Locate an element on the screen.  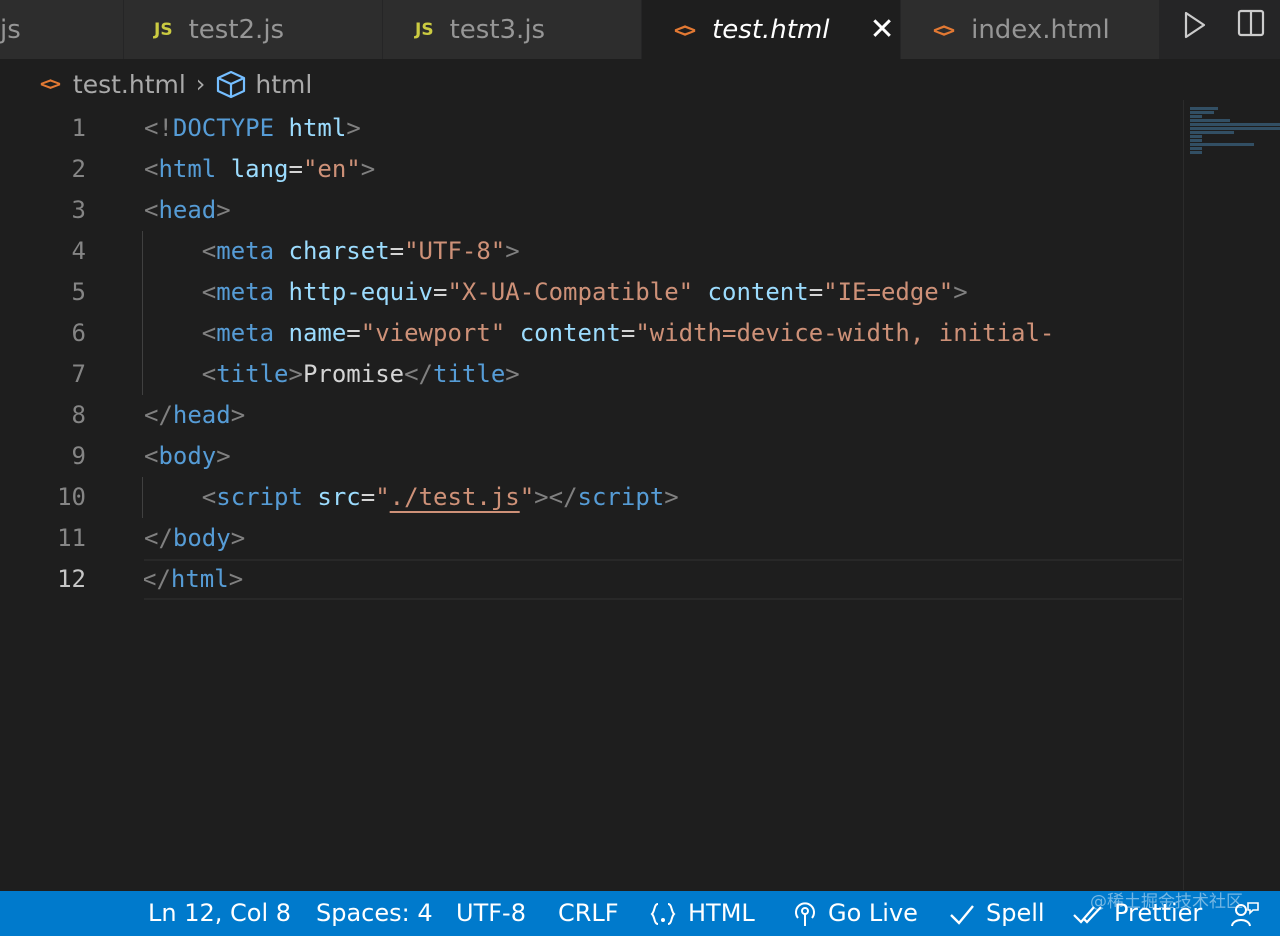
breadcrumb-symbol: html is located at coordinates (283, 84).